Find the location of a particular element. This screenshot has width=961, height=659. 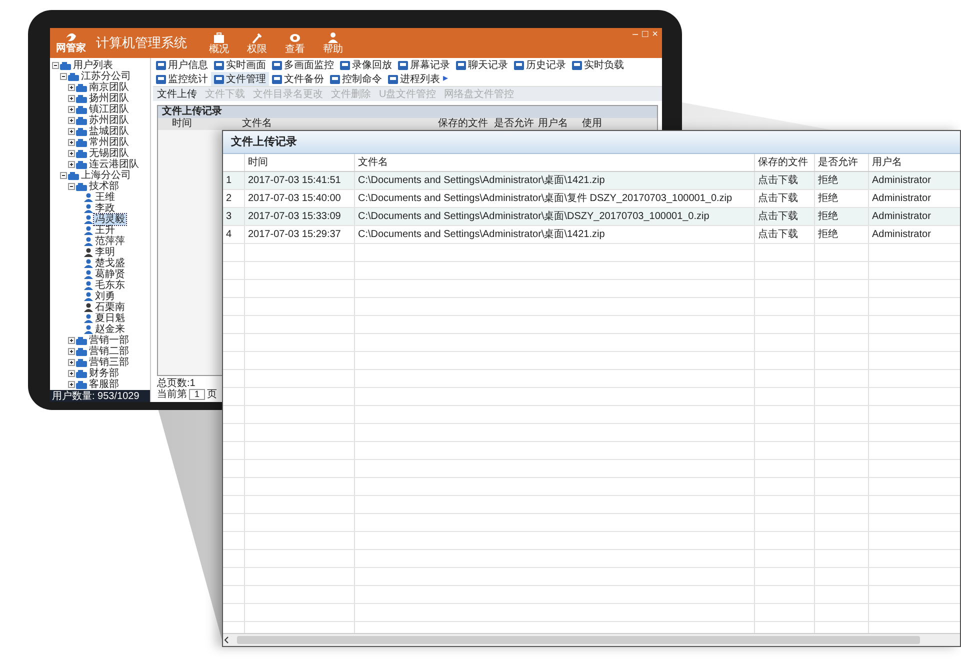

tree-item: 葛静贤 is located at coordinates (110, 274).